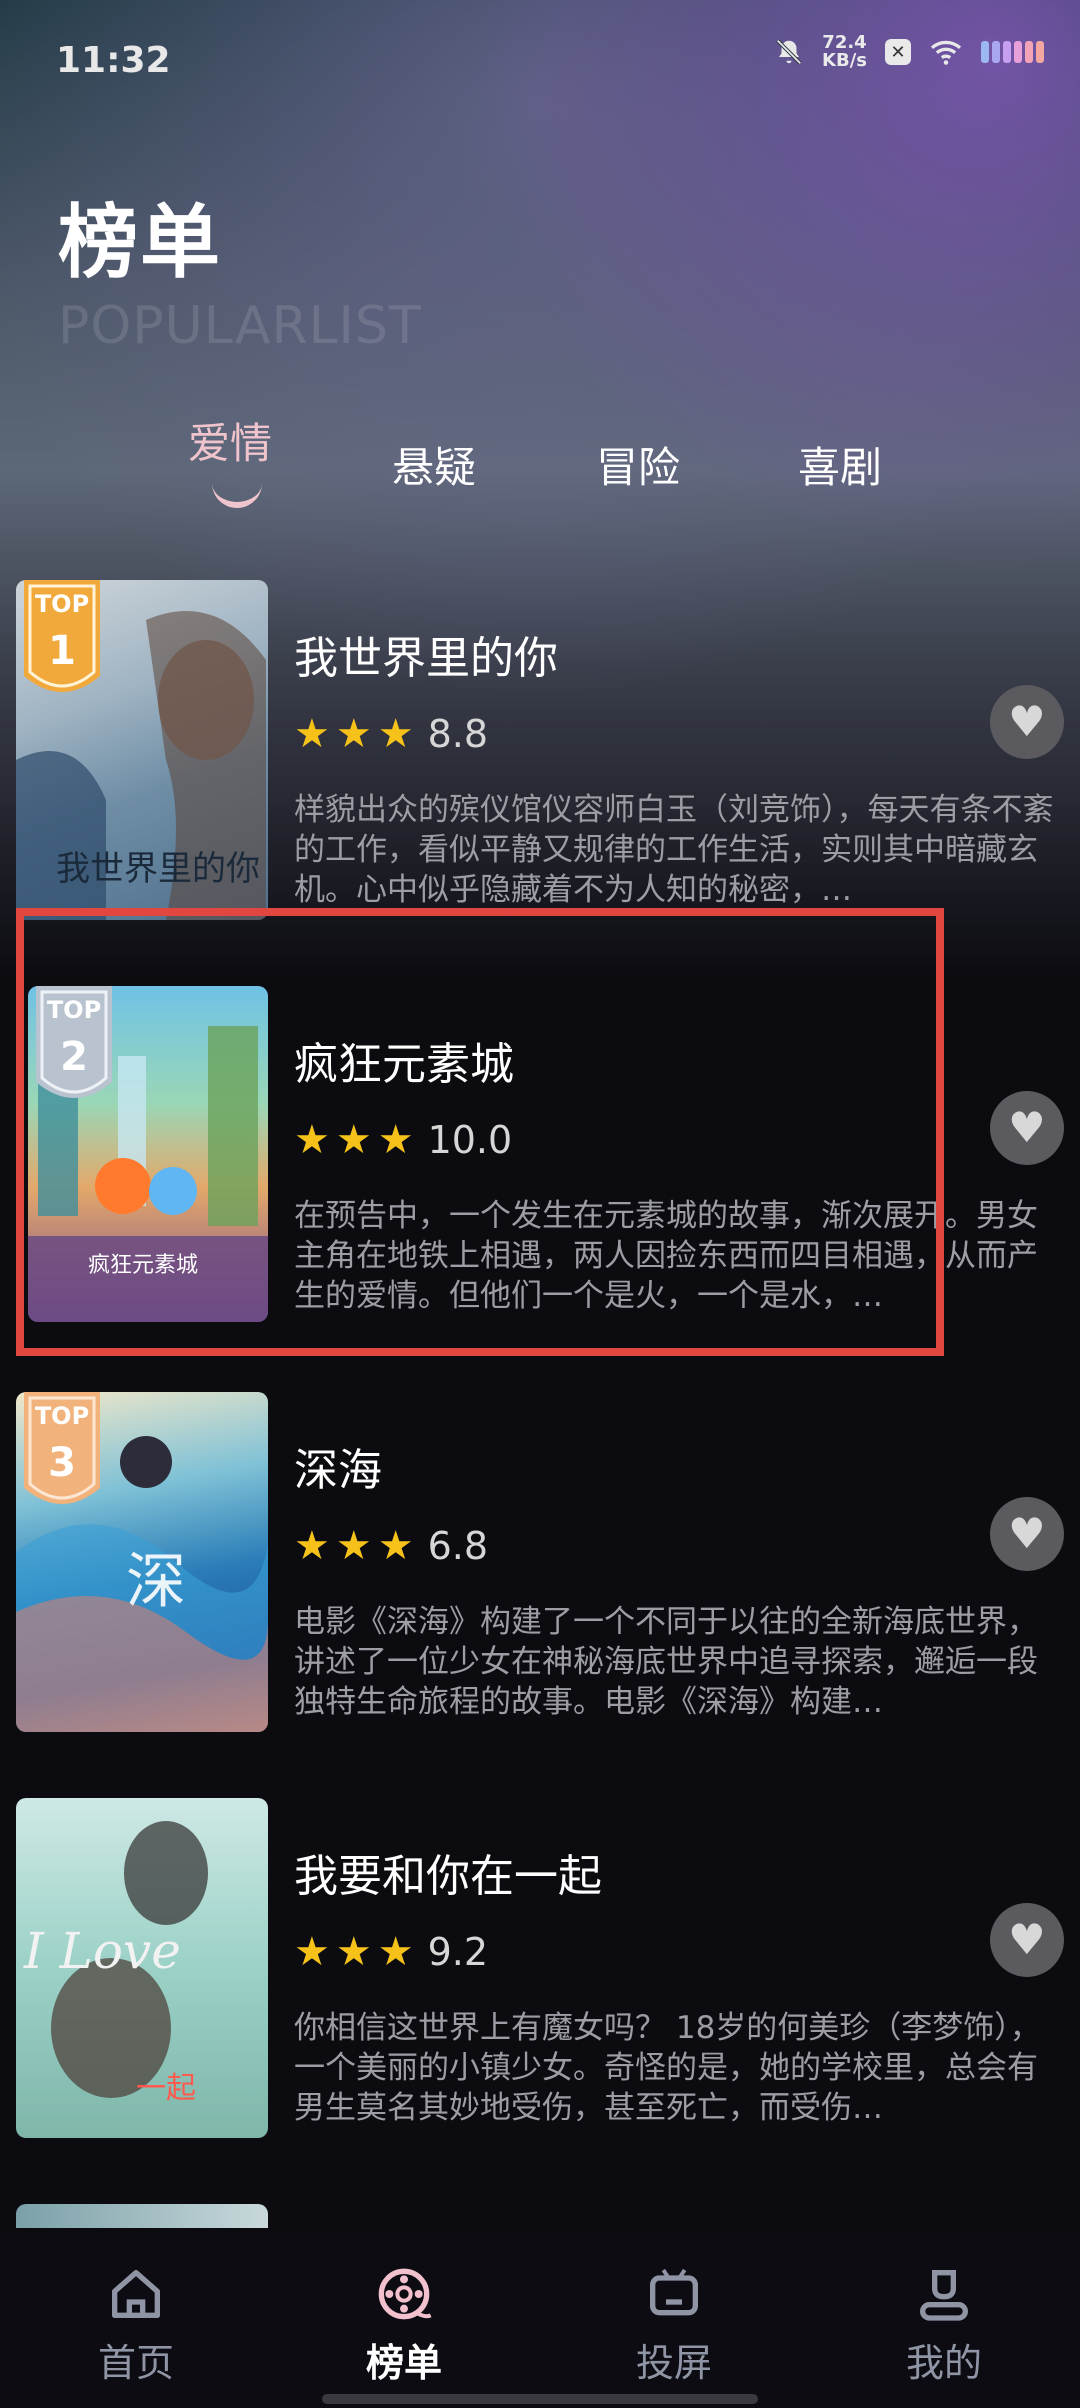 The width and height of the screenshot is (1080, 2408). What do you see at coordinates (142, 2216) in the screenshot?
I see `movie-poster-partial` at bounding box center [142, 2216].